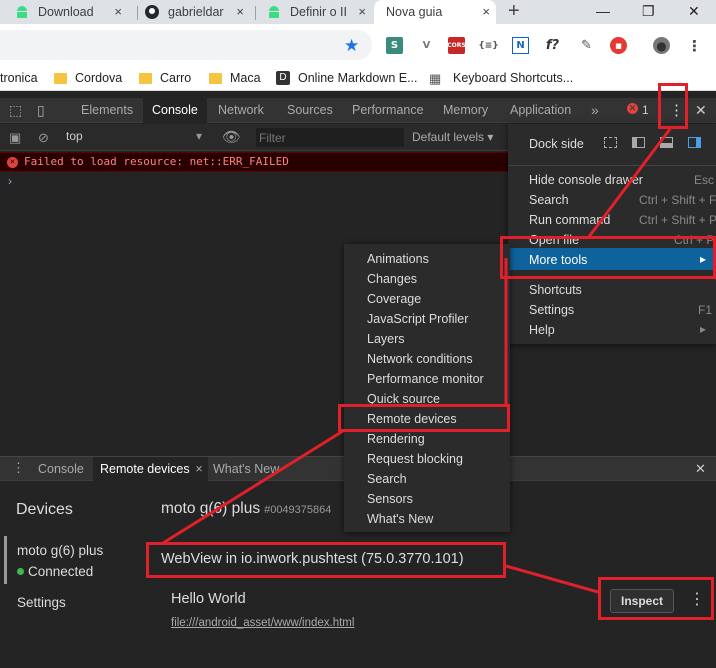 The height and width of the screenshot is (668, 716). I want to click on log-levels-select: Default levels ▾, so click(452, 137).